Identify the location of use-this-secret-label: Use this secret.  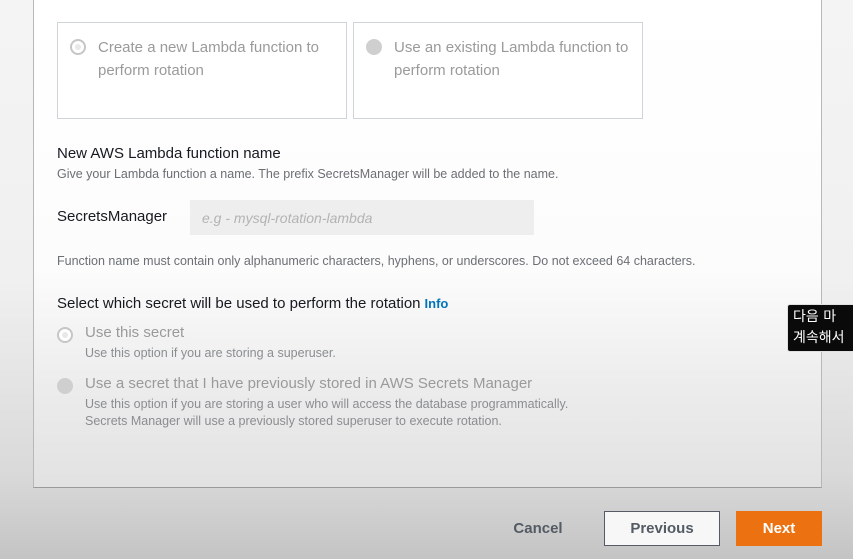
(135, 332).